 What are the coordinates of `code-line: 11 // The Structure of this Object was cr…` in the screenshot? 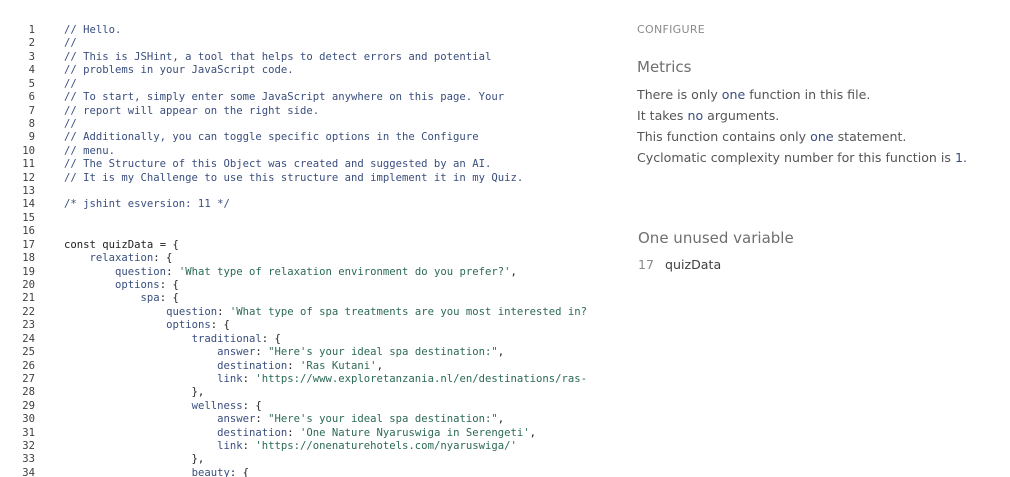 It's located at (309, 164).